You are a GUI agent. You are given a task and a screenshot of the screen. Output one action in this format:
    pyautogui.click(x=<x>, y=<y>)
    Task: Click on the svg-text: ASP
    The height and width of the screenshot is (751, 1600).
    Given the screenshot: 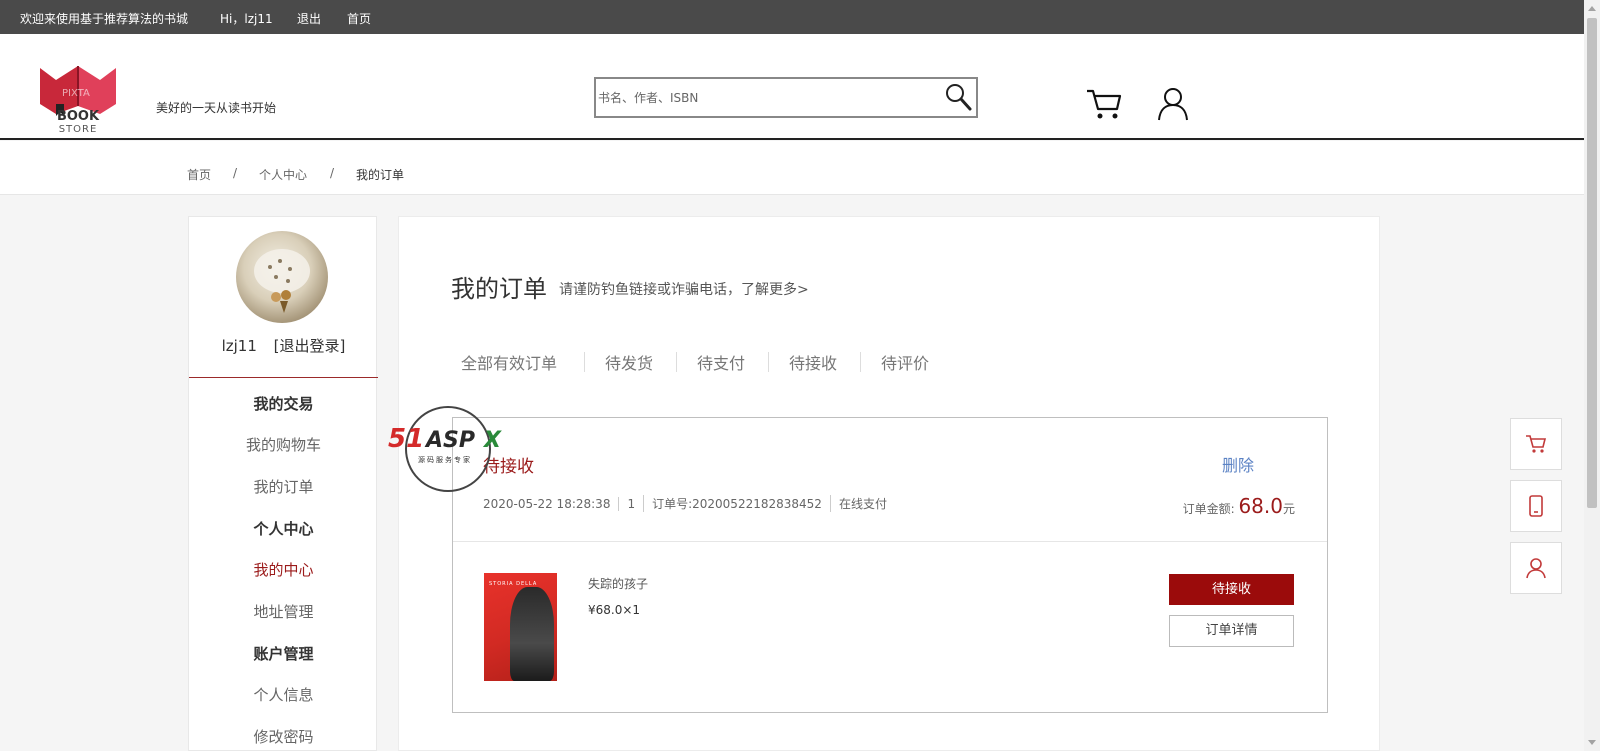 What is the action you would take?
    pyautogui.click(x=449, y=440)
    